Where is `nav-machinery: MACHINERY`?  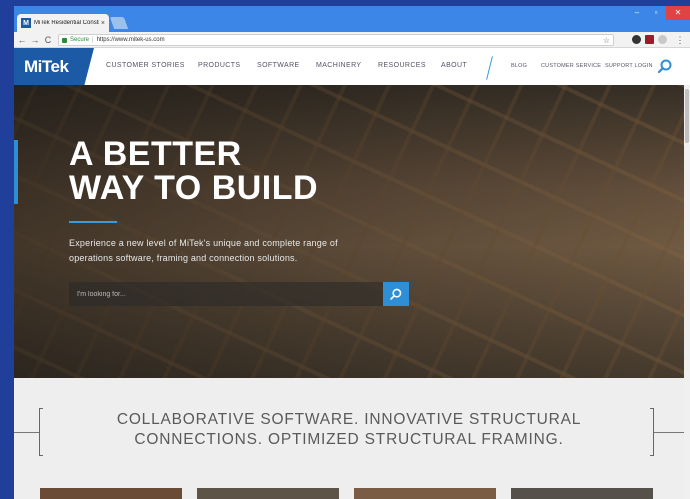
nav-machinery: MACHINERY is located at coordinates (338, 65).